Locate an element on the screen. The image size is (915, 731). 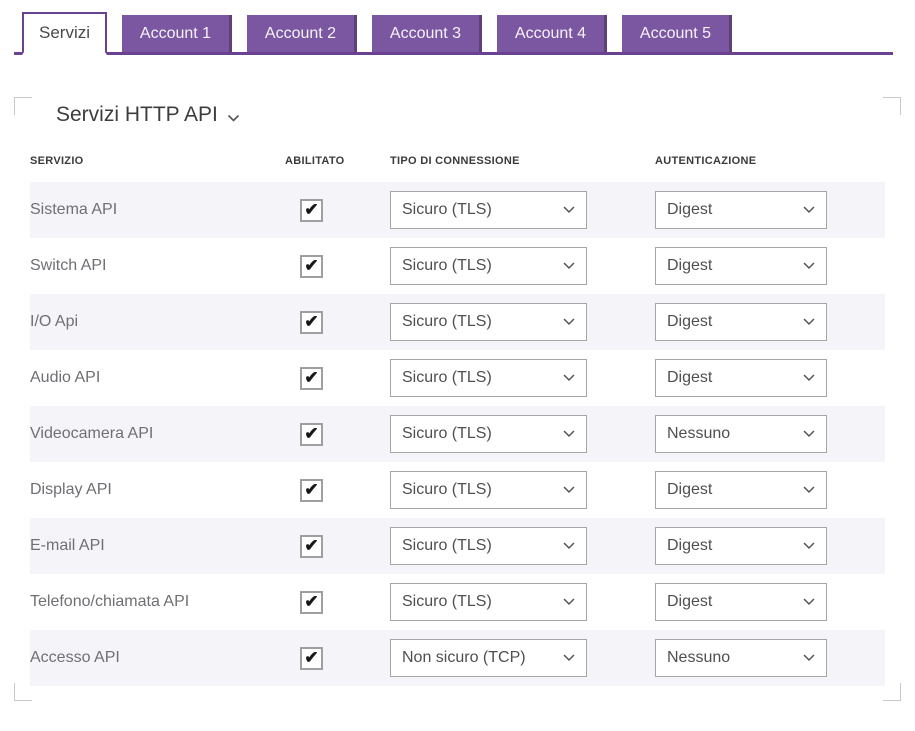
tab-account-5: Account 5 is located at coordinates (677, 33).